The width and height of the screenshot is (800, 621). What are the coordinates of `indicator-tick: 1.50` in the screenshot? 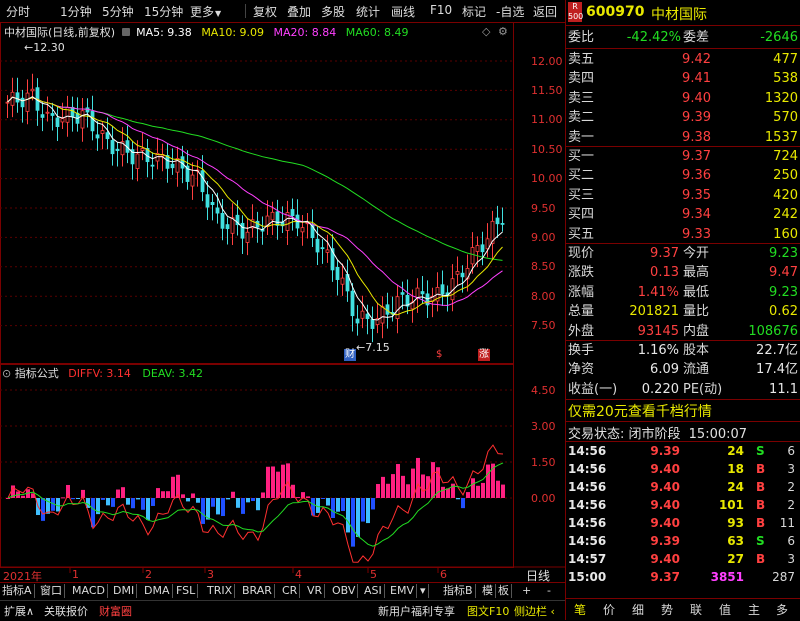 It's located at (543, 462).